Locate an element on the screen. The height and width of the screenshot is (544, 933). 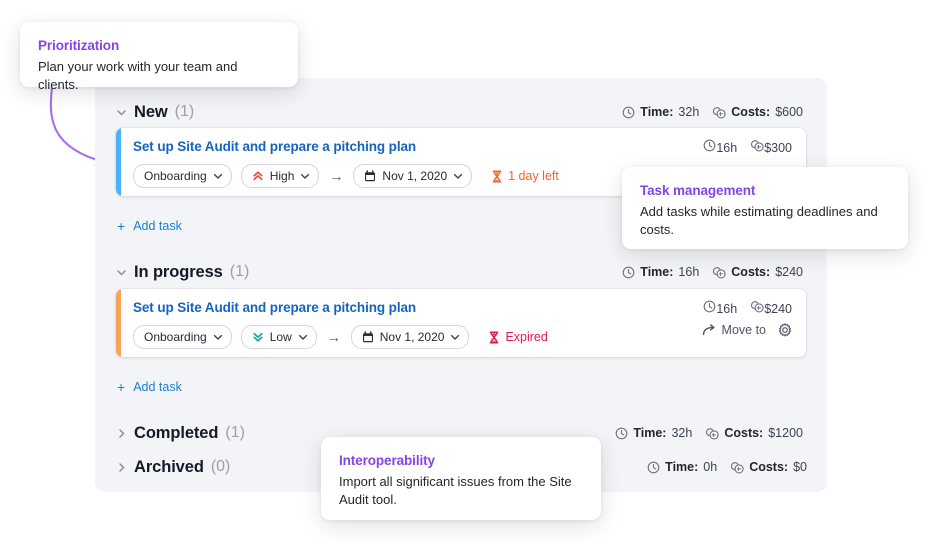
costs-value: $1200 is located at coordinates (785, 433).